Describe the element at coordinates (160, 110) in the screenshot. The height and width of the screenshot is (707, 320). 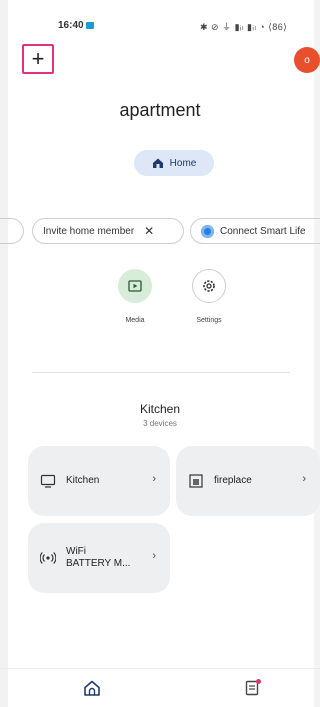
I see `page-title: apartment` at that location.